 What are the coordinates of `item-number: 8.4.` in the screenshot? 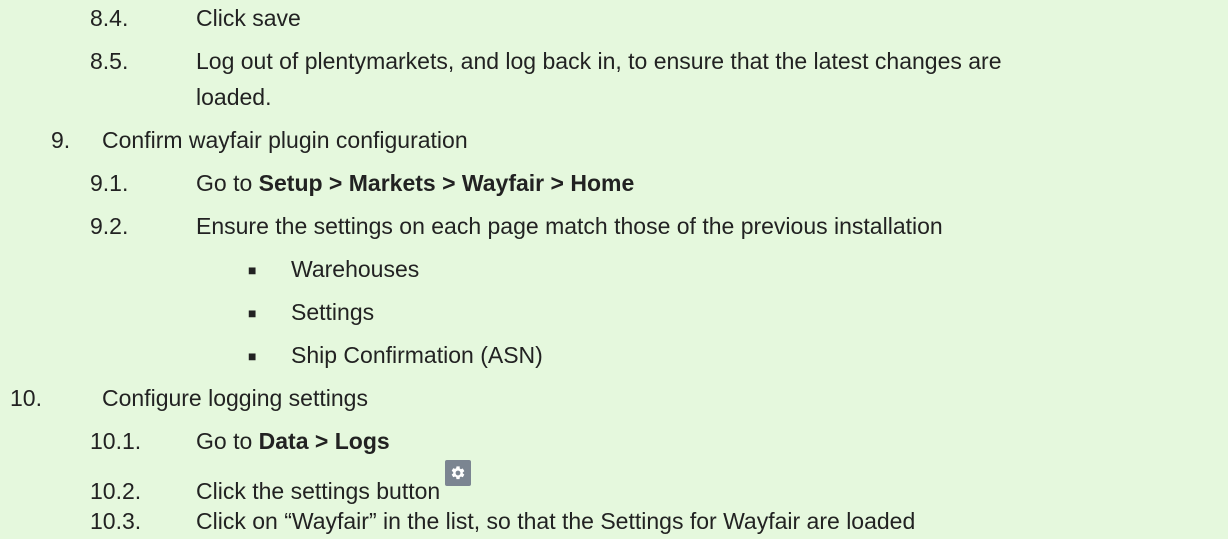 It's located at (109, 18).